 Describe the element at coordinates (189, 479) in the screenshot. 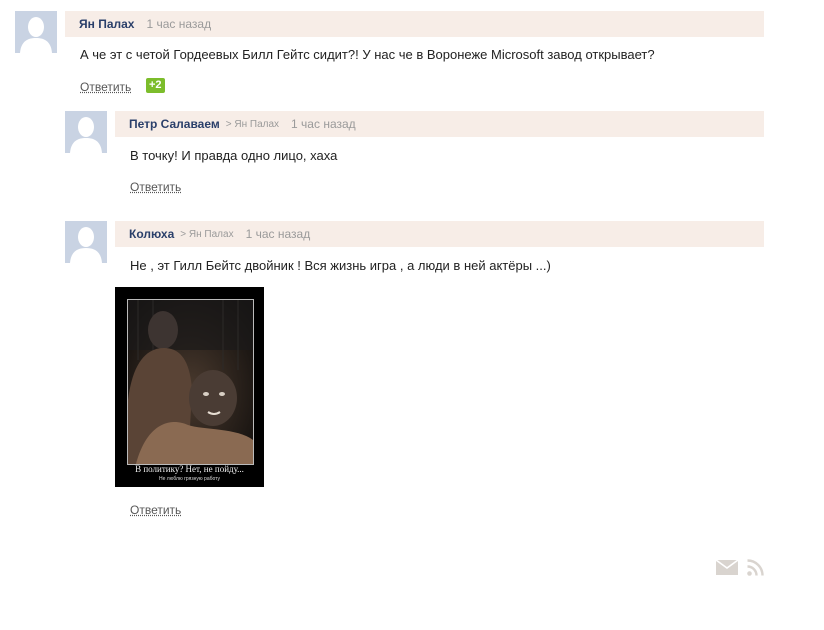

I see `image-subcaption: Не люблю грязную работу` at that location.